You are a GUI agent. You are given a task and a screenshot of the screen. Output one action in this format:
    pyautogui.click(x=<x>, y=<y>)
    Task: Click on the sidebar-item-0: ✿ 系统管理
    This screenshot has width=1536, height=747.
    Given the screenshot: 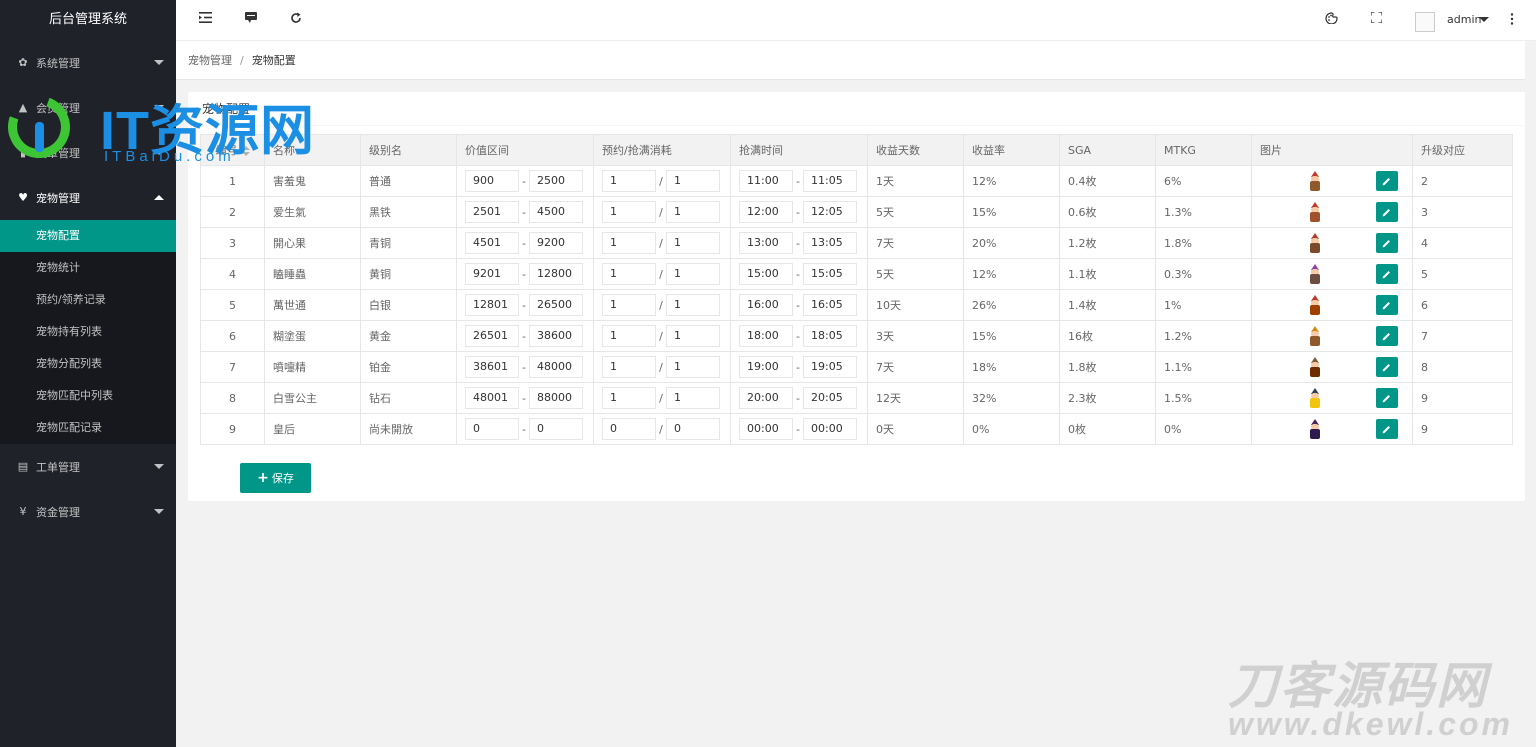 What is the action you would take?
    pyautogui.click(x=88, y=62)
    